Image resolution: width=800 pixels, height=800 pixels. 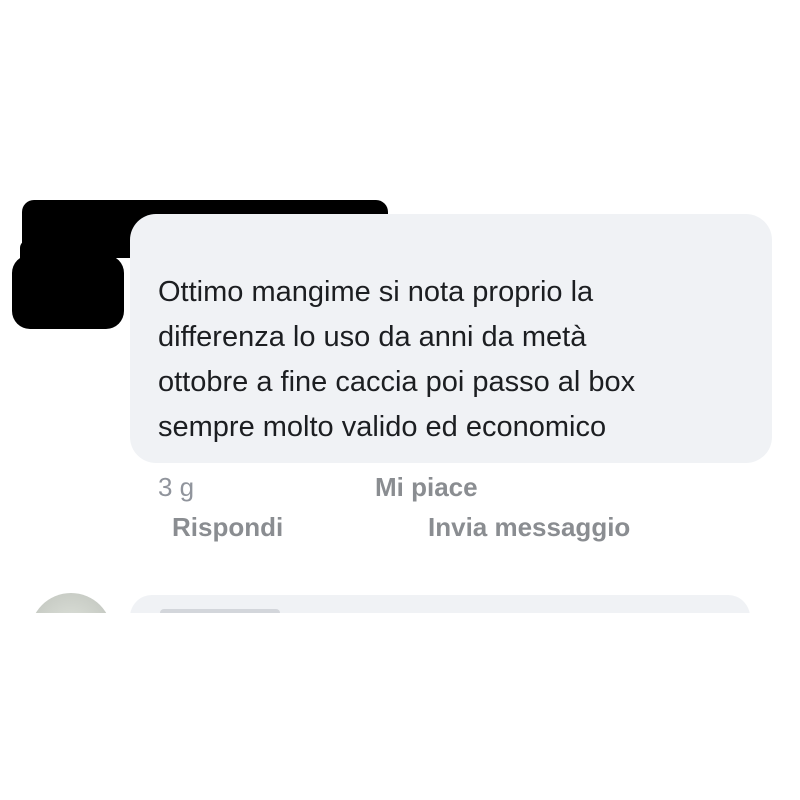 I want to click on comment-line: Ottimo mangime si nota proprio la, so click(x=376, y=292).